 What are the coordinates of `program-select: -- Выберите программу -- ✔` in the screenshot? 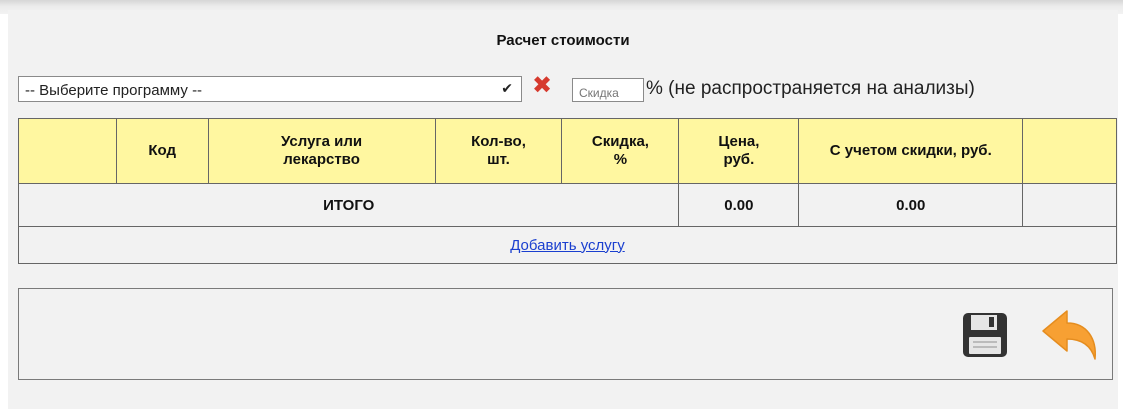 It's located at (270, 89).